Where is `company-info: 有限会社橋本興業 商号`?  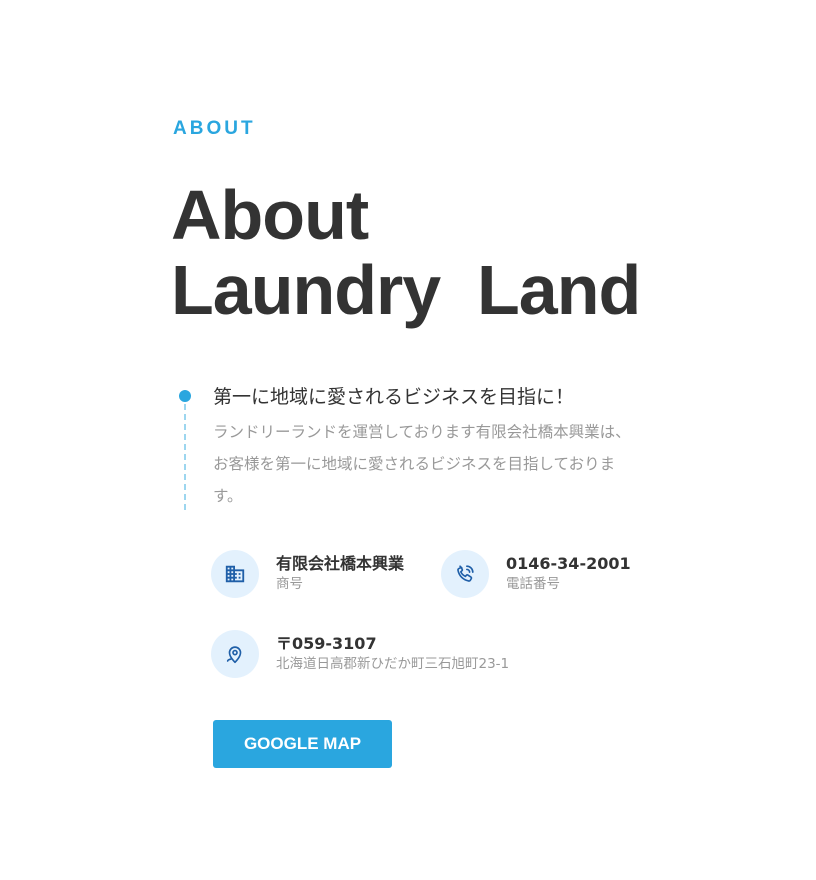
company-info: 有限会社橋本興業 商号 is located at coordinates (307, 574).